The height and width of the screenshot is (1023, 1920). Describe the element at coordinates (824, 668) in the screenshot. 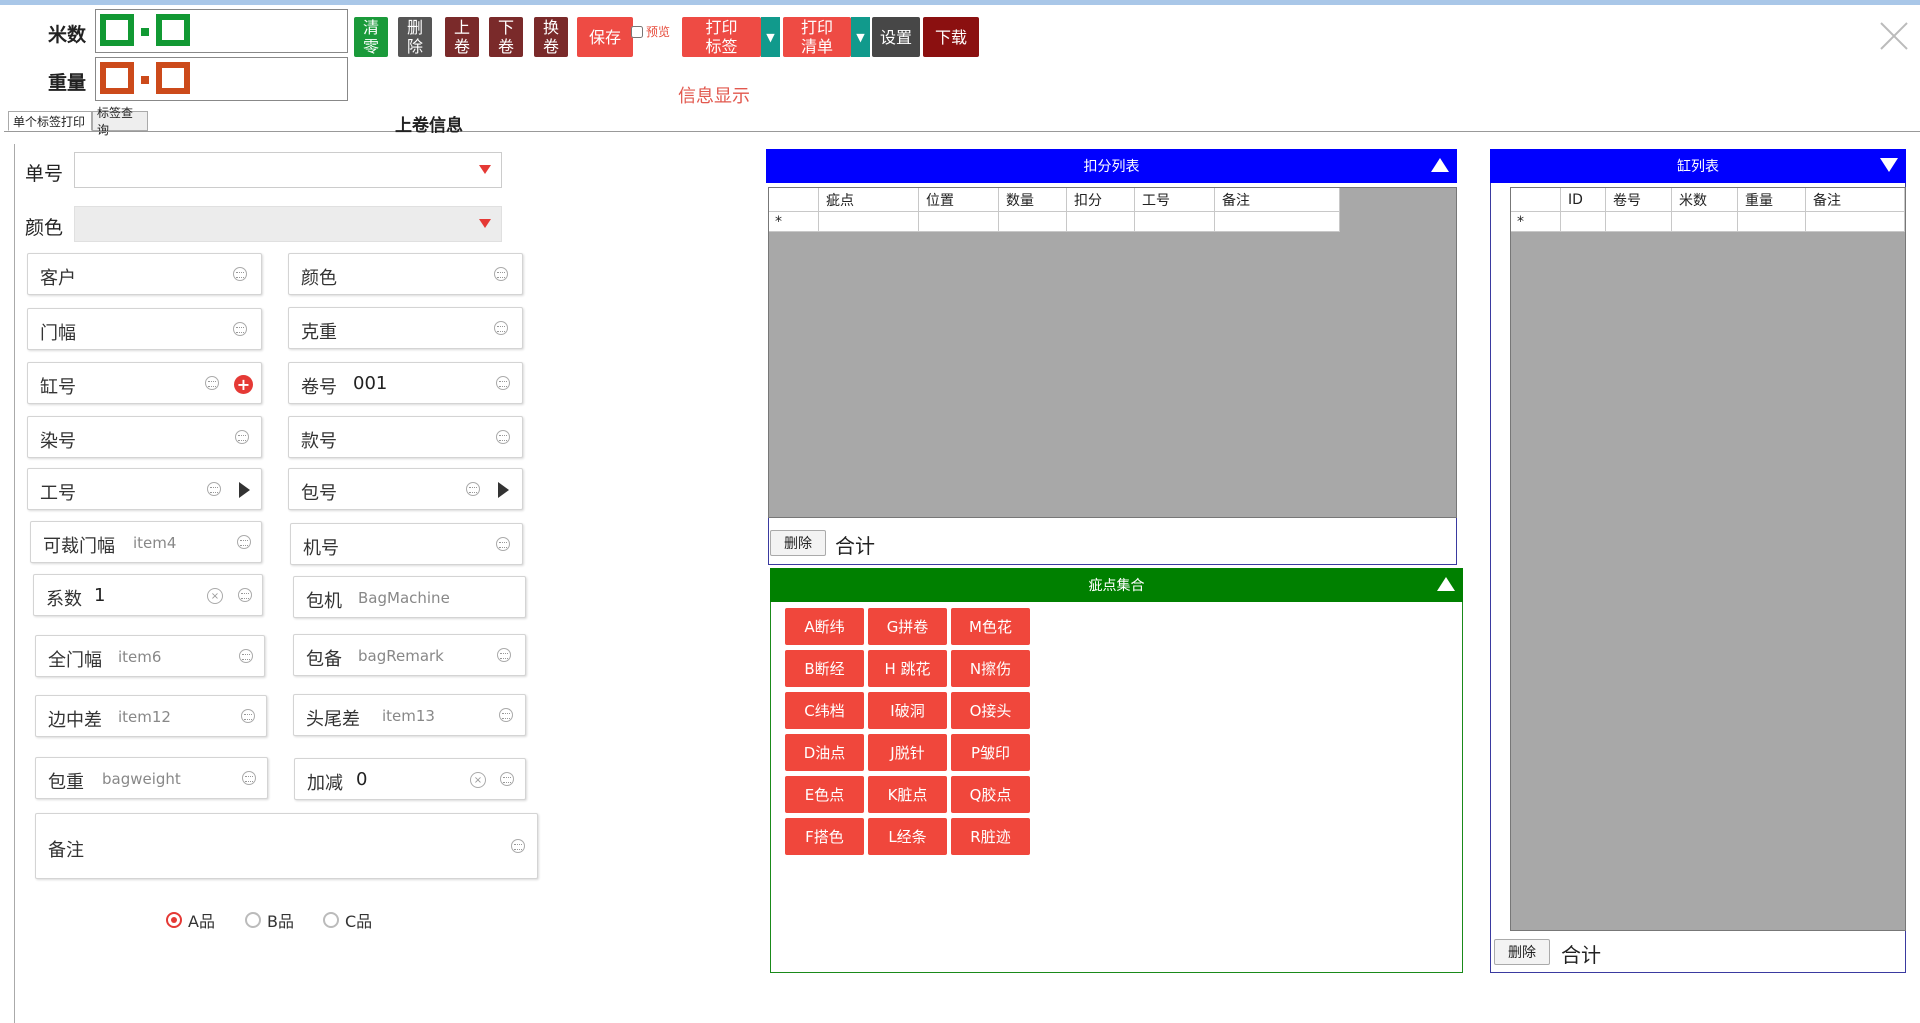

I see `defect-button: B断经` at that location.